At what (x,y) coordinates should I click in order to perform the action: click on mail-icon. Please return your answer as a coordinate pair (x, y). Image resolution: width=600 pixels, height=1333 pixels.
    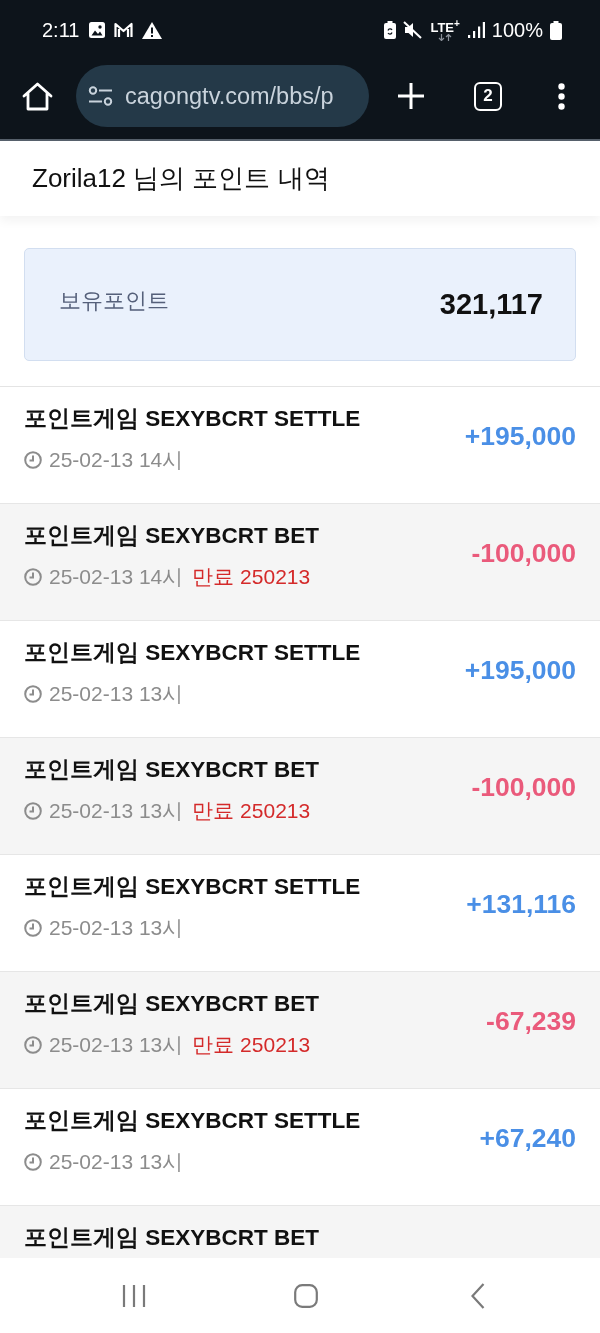
    Looking at the image, I should click on (124, 30).